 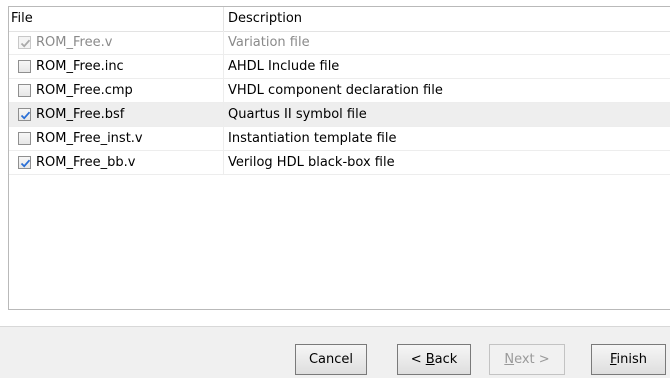 What do you see at coordinates (284, 66) in the screenshot?
I see `file-description: AHDL Include file` at bounding box center [284, 66].